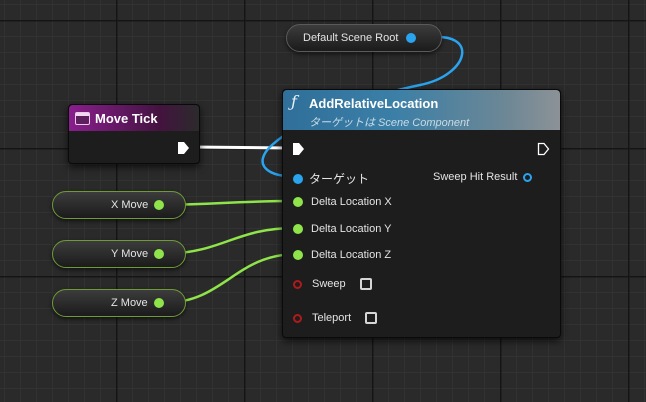  I want to click on teleport-checkbox, so click(371, 318).